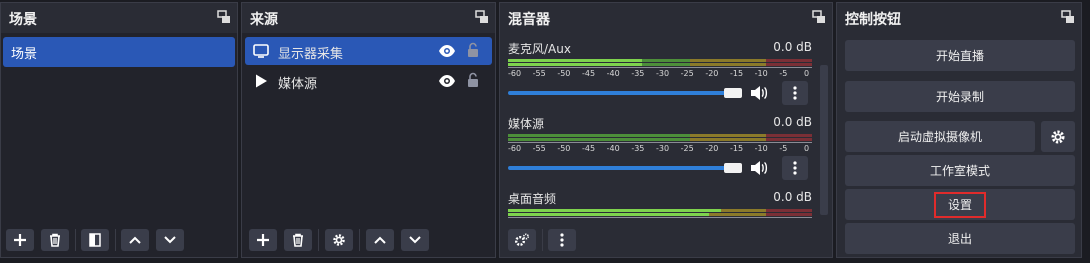 This screenshot has height=263, width=1090. I want to click on virtual-camera-settings-button, so click(1058, 136).